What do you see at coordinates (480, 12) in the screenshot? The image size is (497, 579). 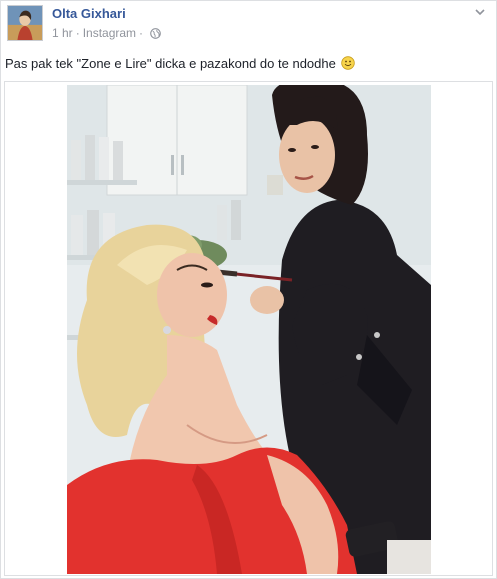 I see `chevron-down-icon` at bounding box center [480, 12].